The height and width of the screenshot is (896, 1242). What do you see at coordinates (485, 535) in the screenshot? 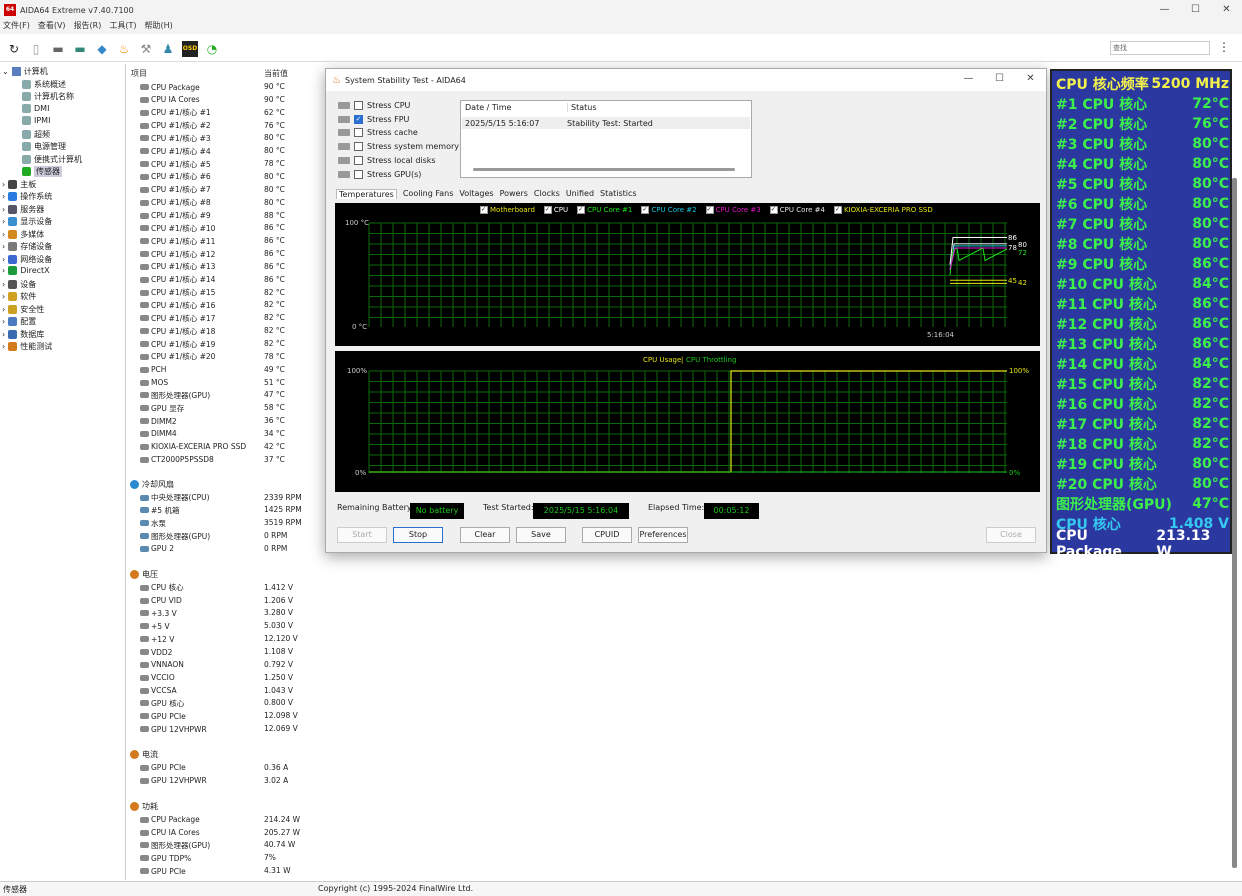
I see `clear-button: Clear` at bounding box center [485, 535].